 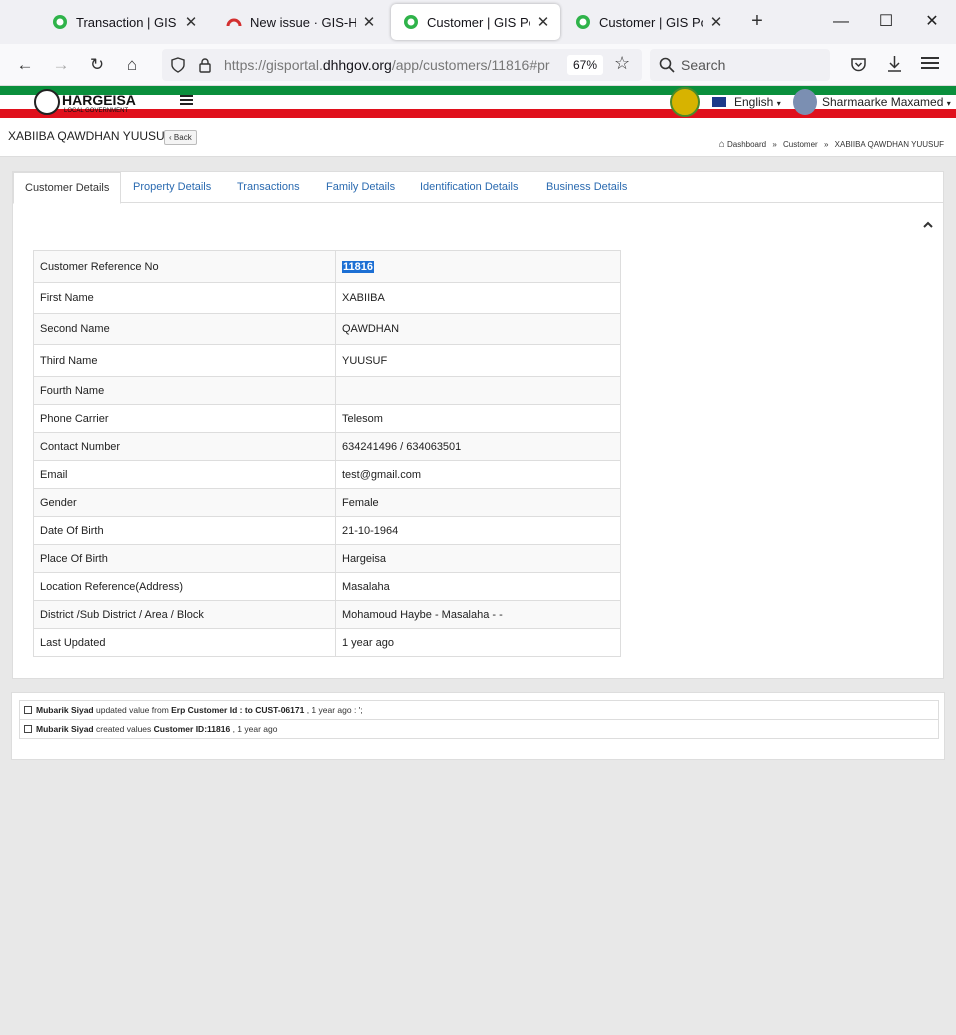 What do you see at coordinates (757, 22) in the screenshot?
I see `new-tab-plus-icon: +` at bounding box center [757, 22].